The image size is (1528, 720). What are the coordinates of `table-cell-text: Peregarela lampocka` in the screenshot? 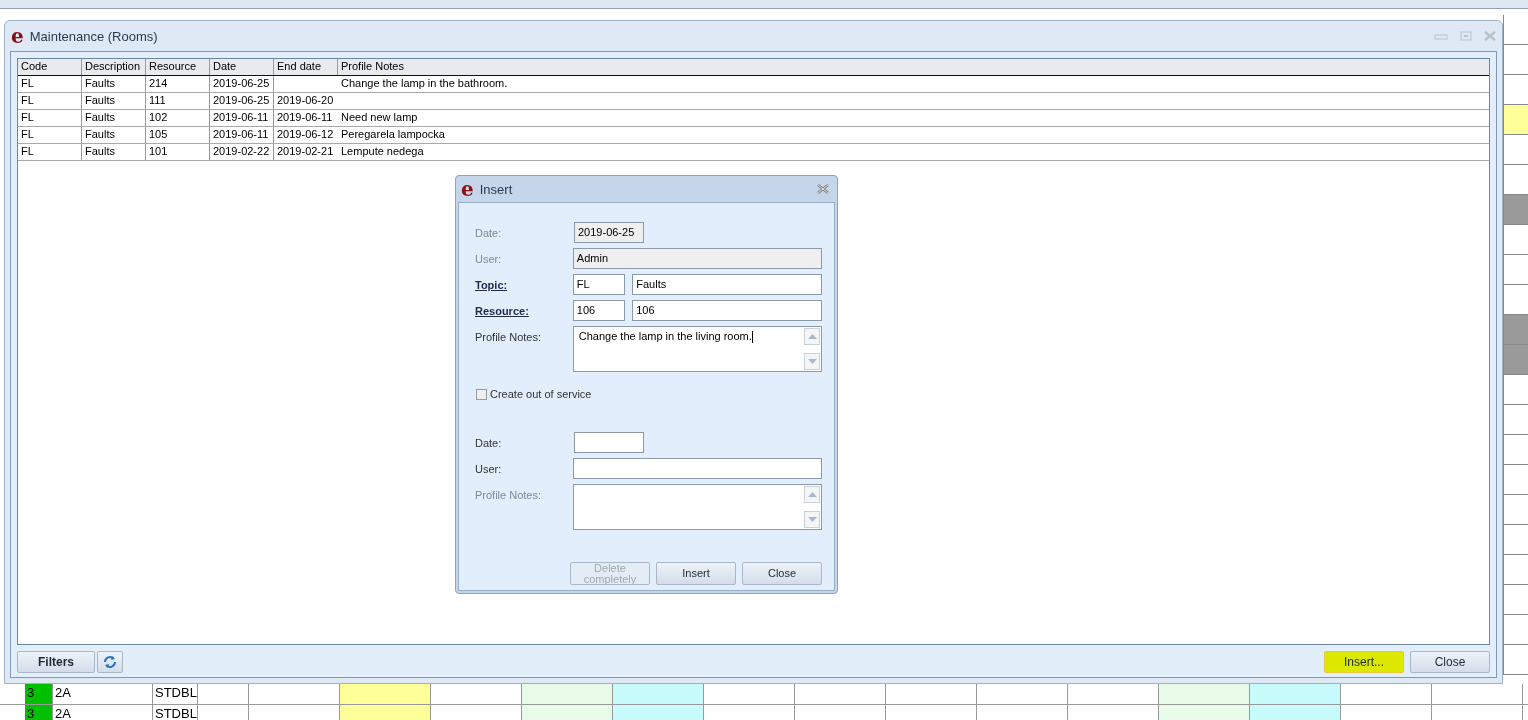 It's located at (393, 134).